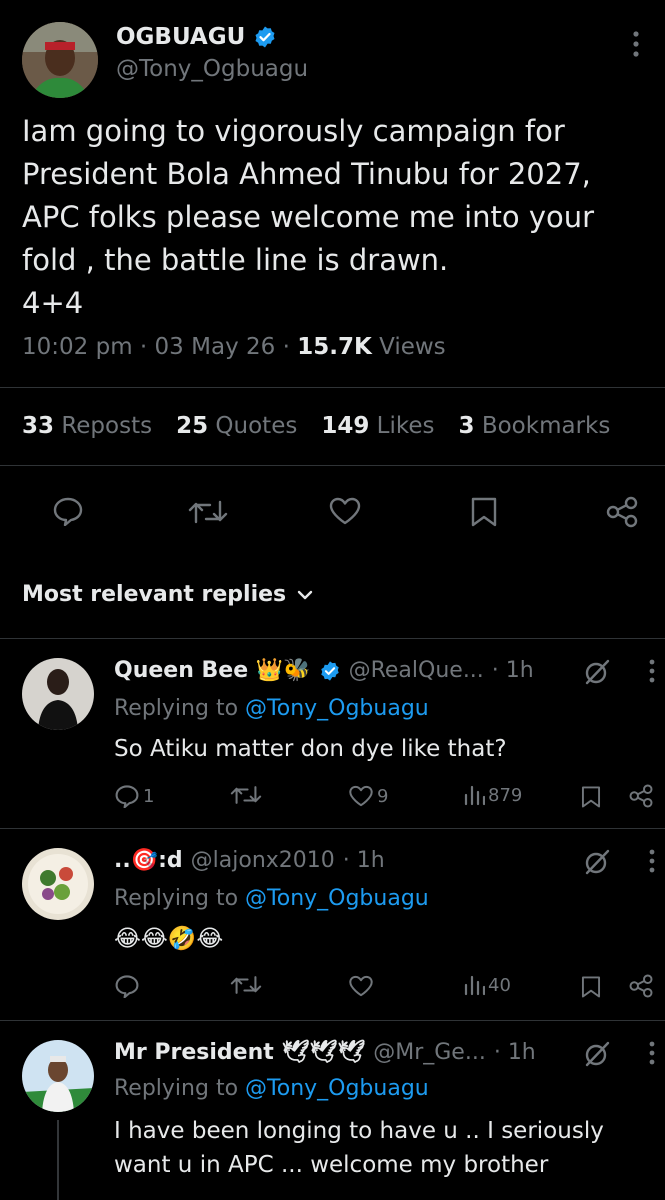 This screenshot has width=665, height=1200. What do you see at coordinates (212, 69) in the screenshot?
I see `handle: @Tony_Ogbuagu` at bounding box center [212, 69].